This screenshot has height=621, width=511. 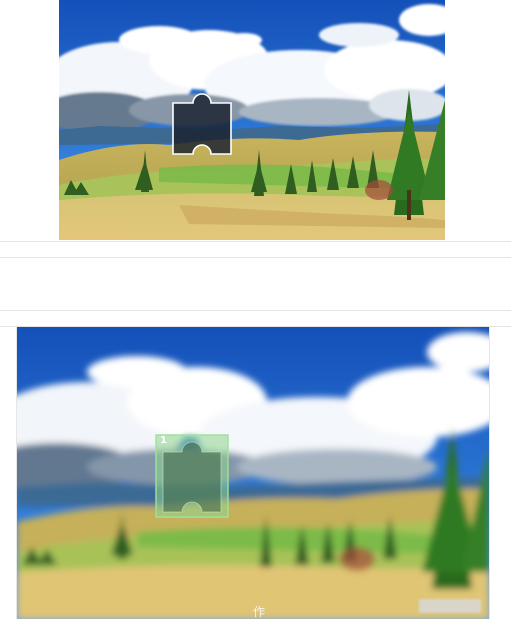 I want to click on puzzle-piece-label: 1, so click(x=163, y=440).